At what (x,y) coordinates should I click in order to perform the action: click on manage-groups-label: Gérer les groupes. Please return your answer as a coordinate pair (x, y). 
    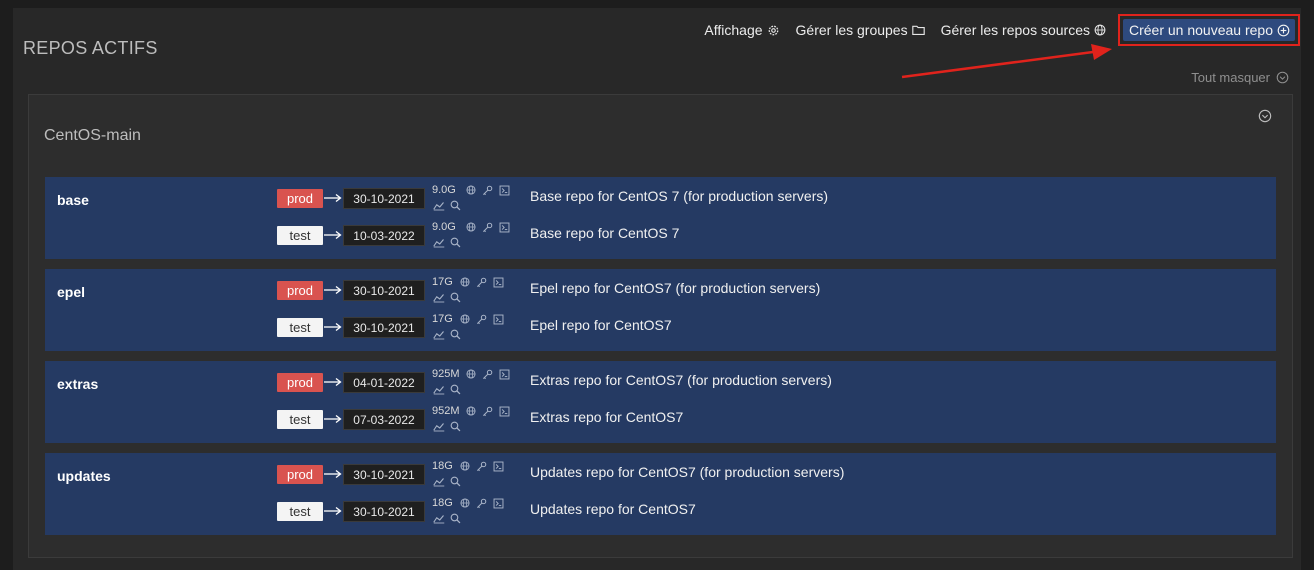
    Looking at the image, I should click on (851, 30).